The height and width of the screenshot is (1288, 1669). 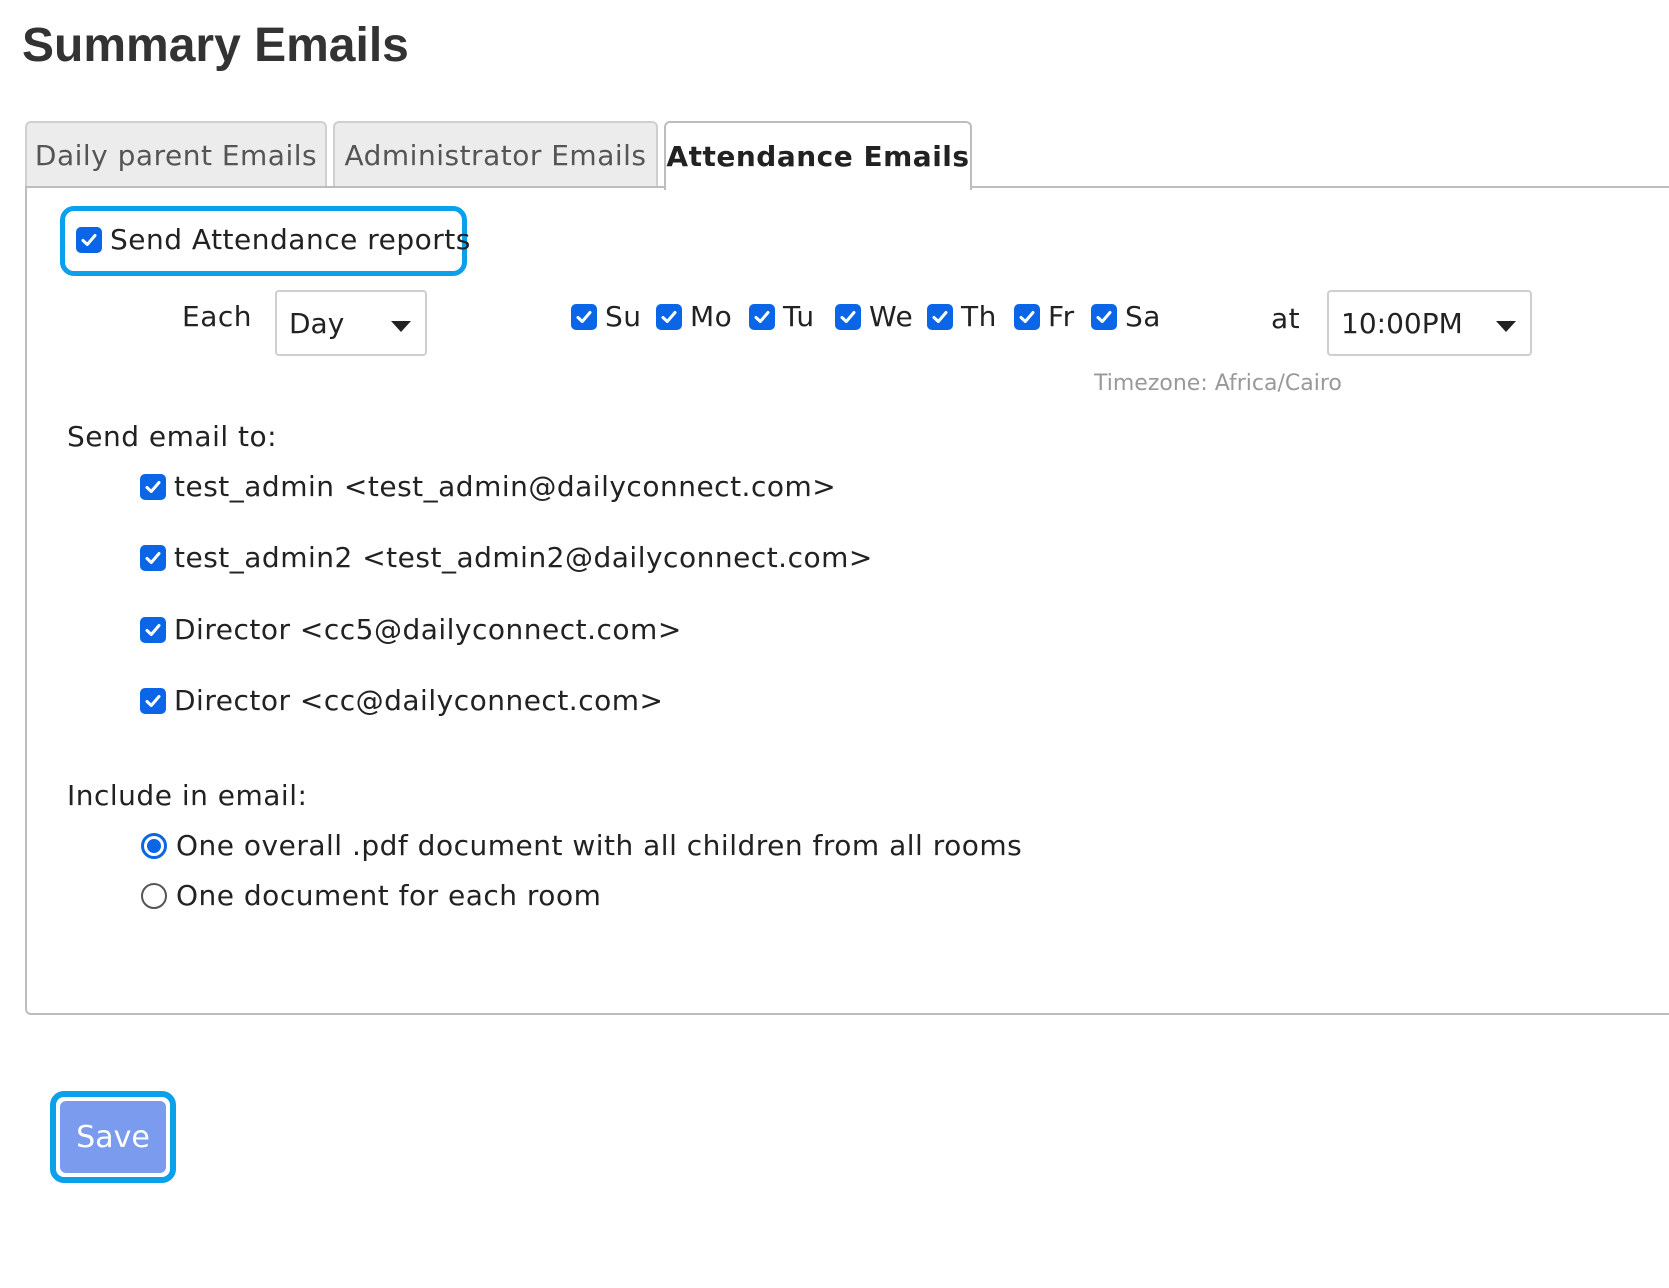 I want to click on tab-attendance-emails: Attendance Emails, so click(x=818, y=155).